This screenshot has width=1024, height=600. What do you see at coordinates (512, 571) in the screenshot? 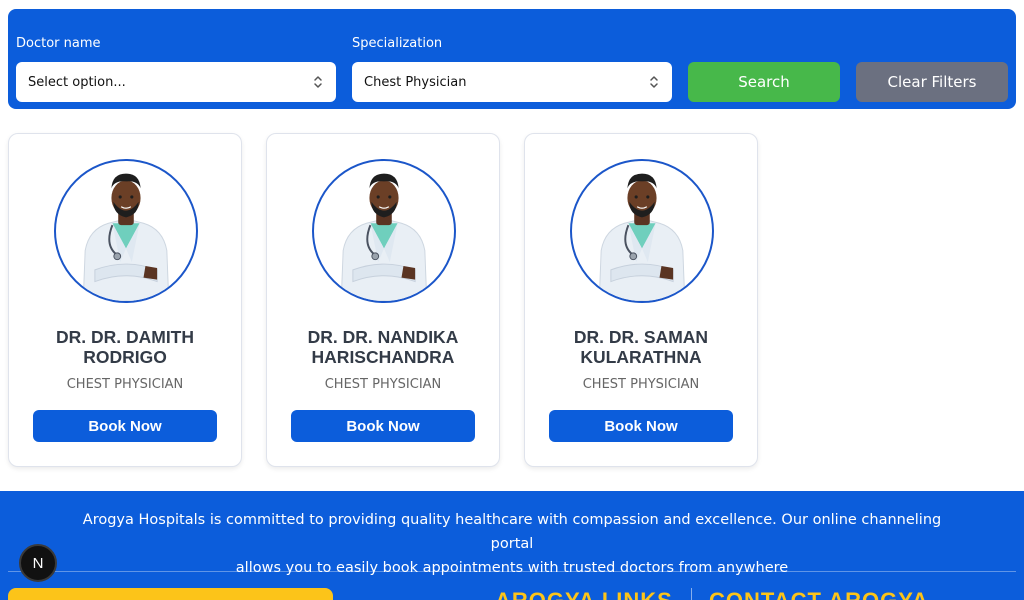
I see `footer-divider` at bounding box center [512, 571].